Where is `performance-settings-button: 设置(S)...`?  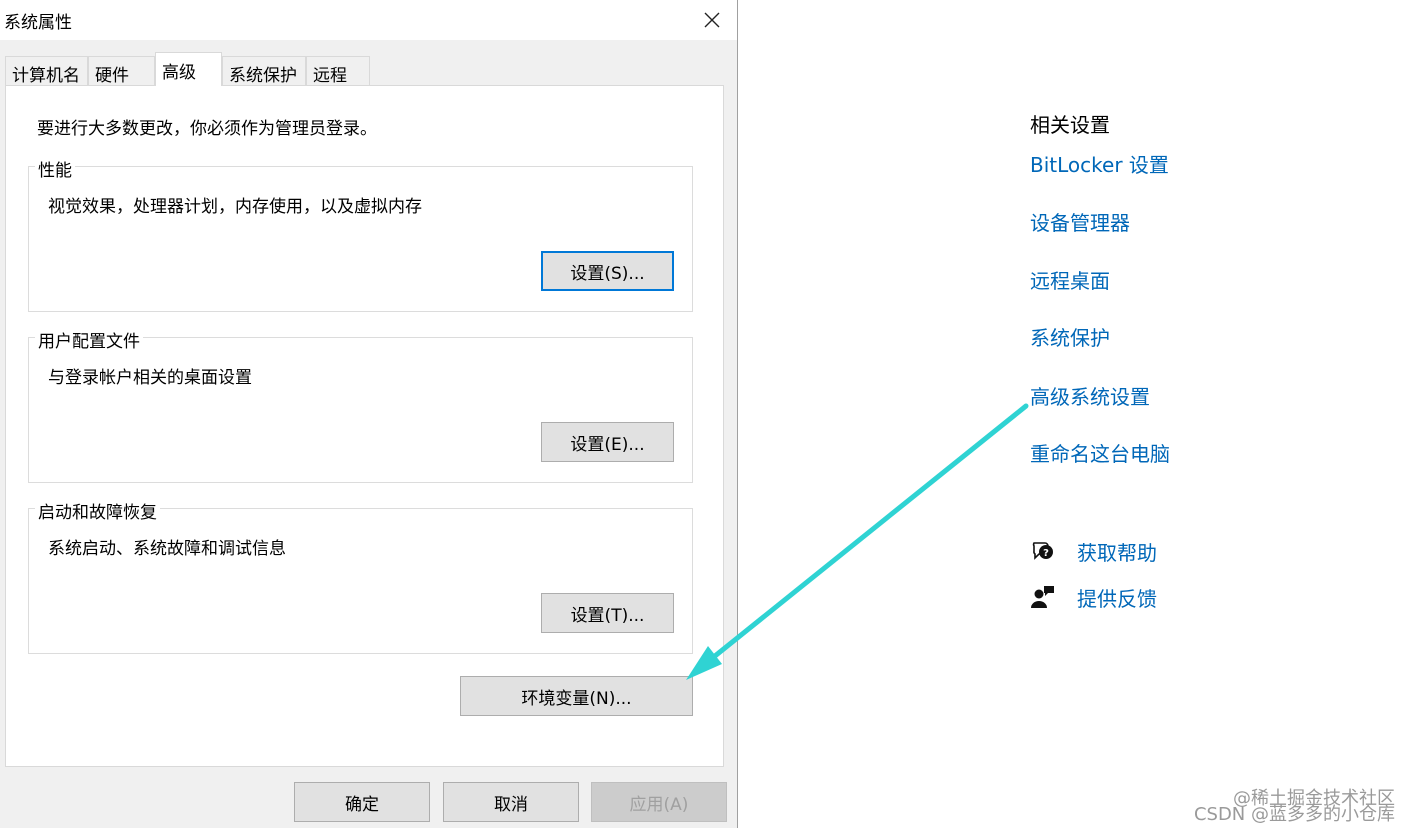
performance-settings-button: 设置(S)... is located at coordinates (607, 271).